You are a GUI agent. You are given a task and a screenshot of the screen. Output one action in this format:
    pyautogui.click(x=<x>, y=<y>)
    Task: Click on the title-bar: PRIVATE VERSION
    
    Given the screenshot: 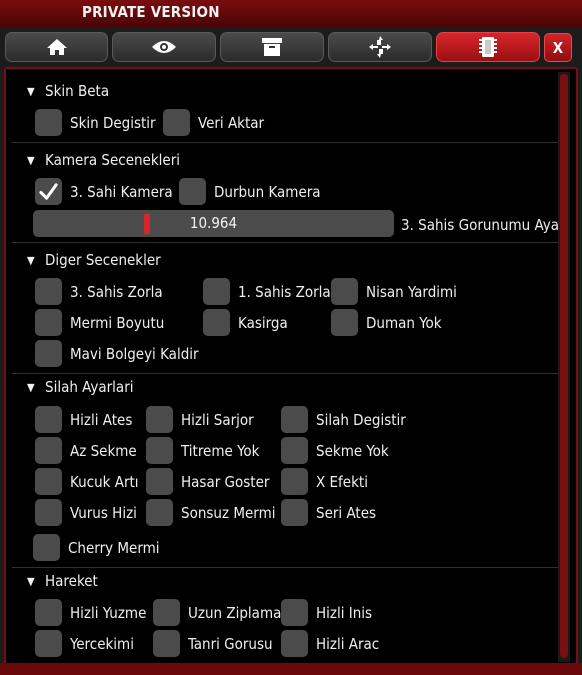 What is the action you would take?
    pyautogui.click(x=291, y=13)
    